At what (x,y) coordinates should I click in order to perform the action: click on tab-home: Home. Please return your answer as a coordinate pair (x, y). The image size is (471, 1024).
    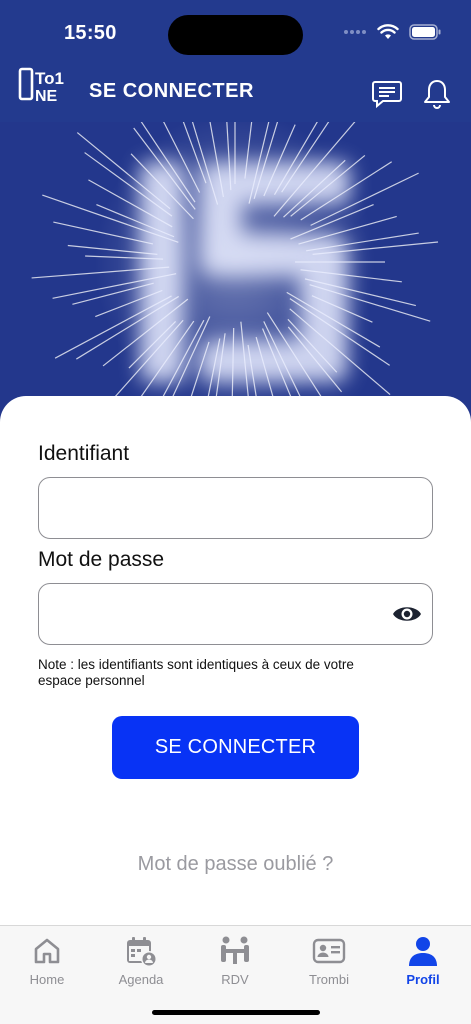
    Looking at the image, I should click on (47, 960).